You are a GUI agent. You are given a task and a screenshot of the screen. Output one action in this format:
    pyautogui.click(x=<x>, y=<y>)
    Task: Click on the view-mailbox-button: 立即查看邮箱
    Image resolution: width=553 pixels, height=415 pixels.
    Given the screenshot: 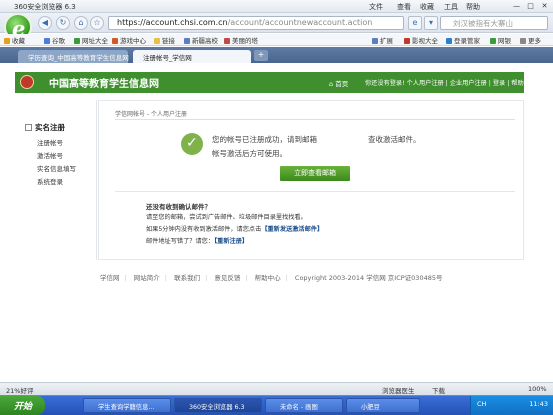 What is the action you would take?
    pyautogui.click(x=315, y=173)
    